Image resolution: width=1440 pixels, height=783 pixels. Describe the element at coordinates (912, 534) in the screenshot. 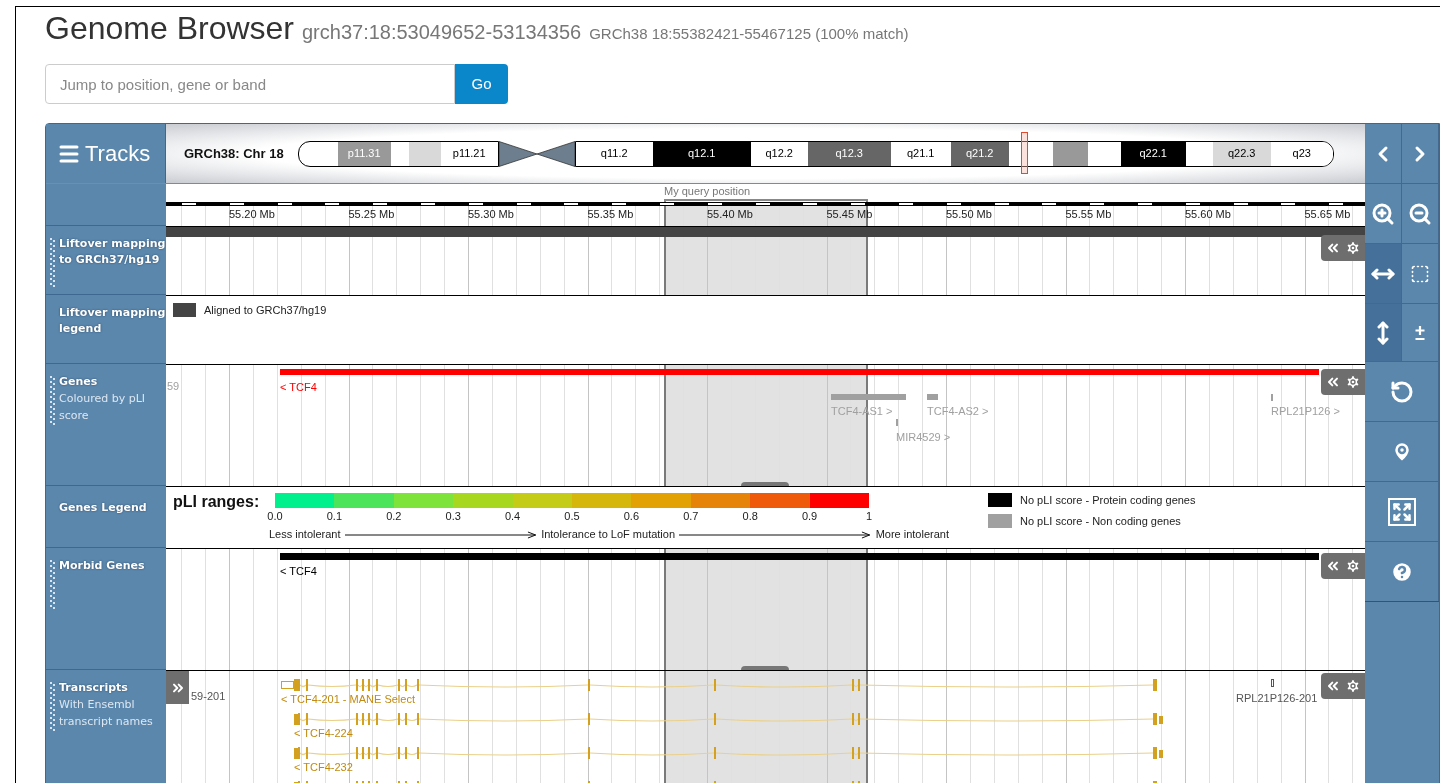

I see `axis-label: More intolerant` at that location.